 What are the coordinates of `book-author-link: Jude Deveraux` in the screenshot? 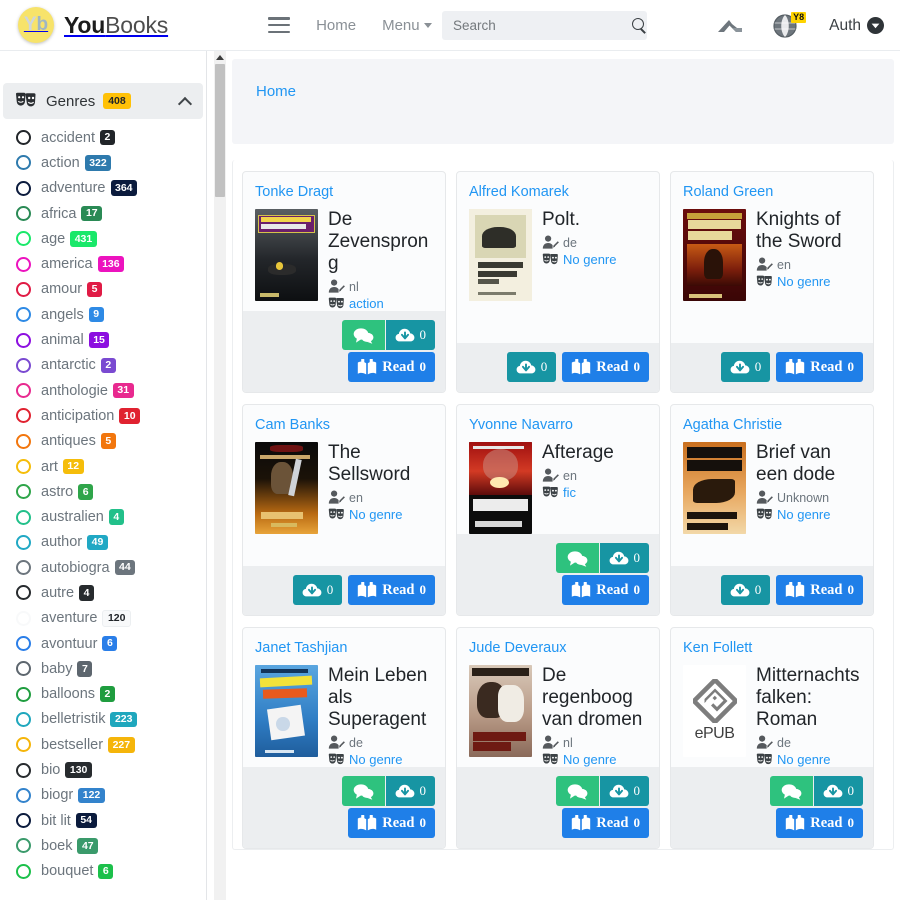 It's located at (558, 648).